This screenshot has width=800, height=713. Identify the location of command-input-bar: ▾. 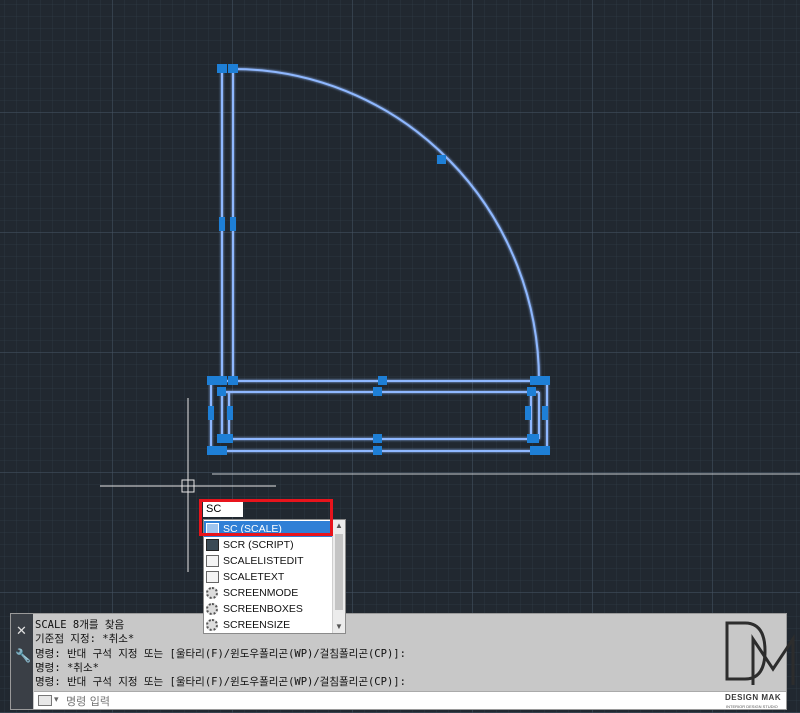
(410, 700).